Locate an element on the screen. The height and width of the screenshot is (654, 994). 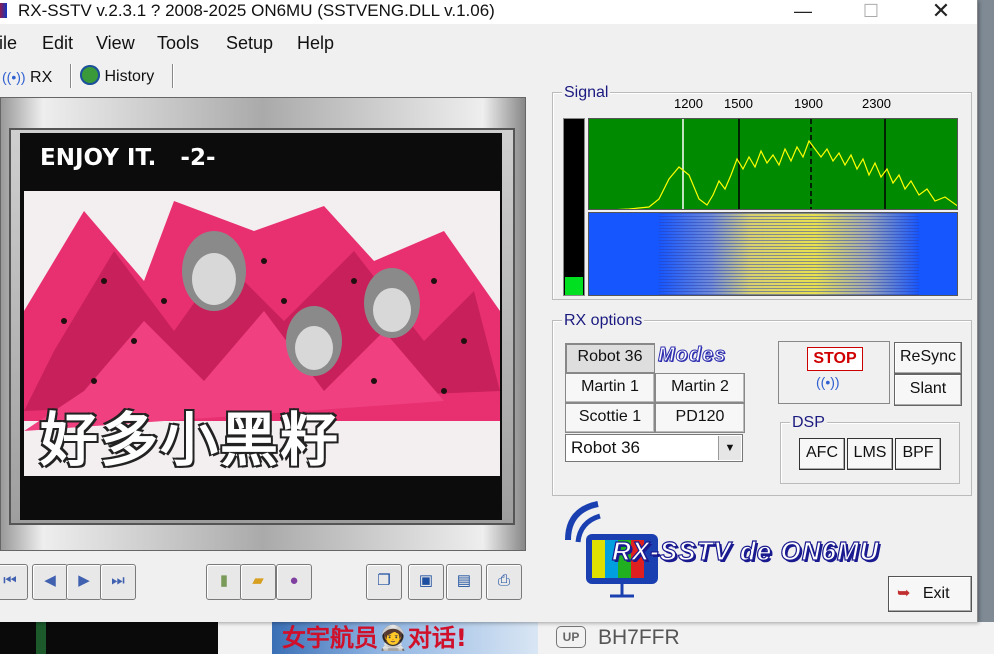
freq-tick-1900: 1900 is located at coordinates (808, 103).